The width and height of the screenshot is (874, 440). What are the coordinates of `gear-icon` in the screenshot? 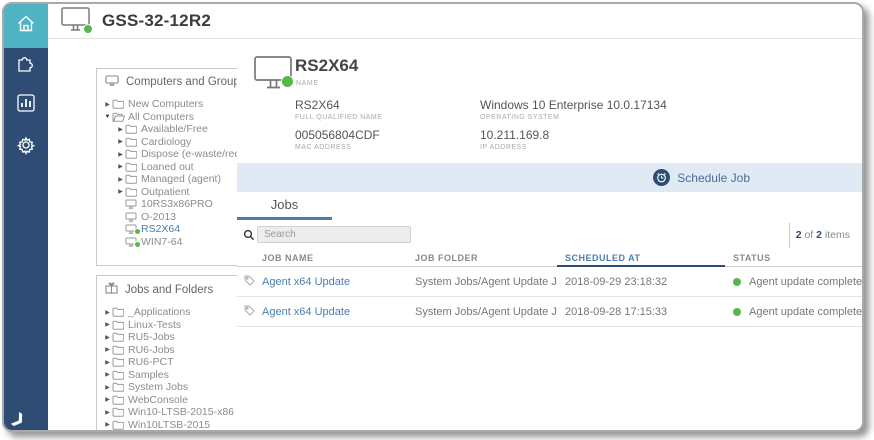 It's located at (26, 147).